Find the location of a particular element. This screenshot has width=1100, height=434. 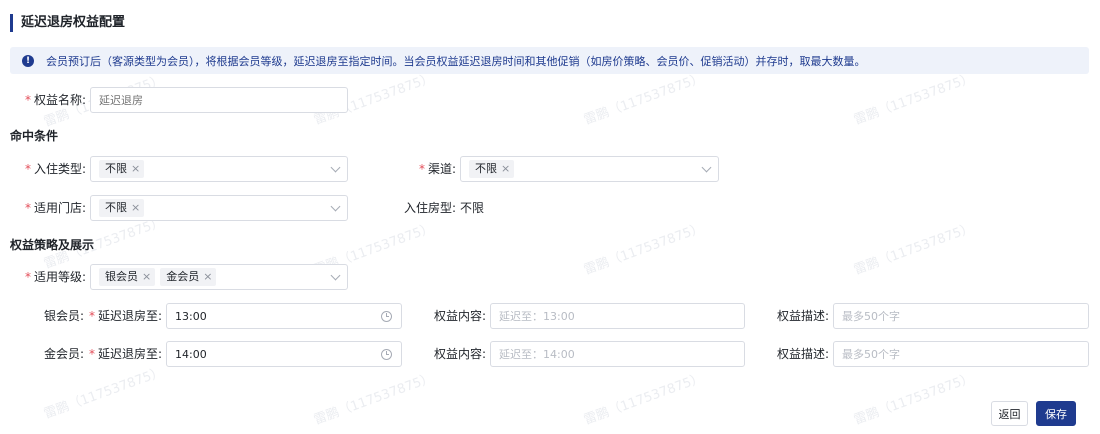

gold-desc-placeholder: 最多50个字 is located at coordinates (871, 354).